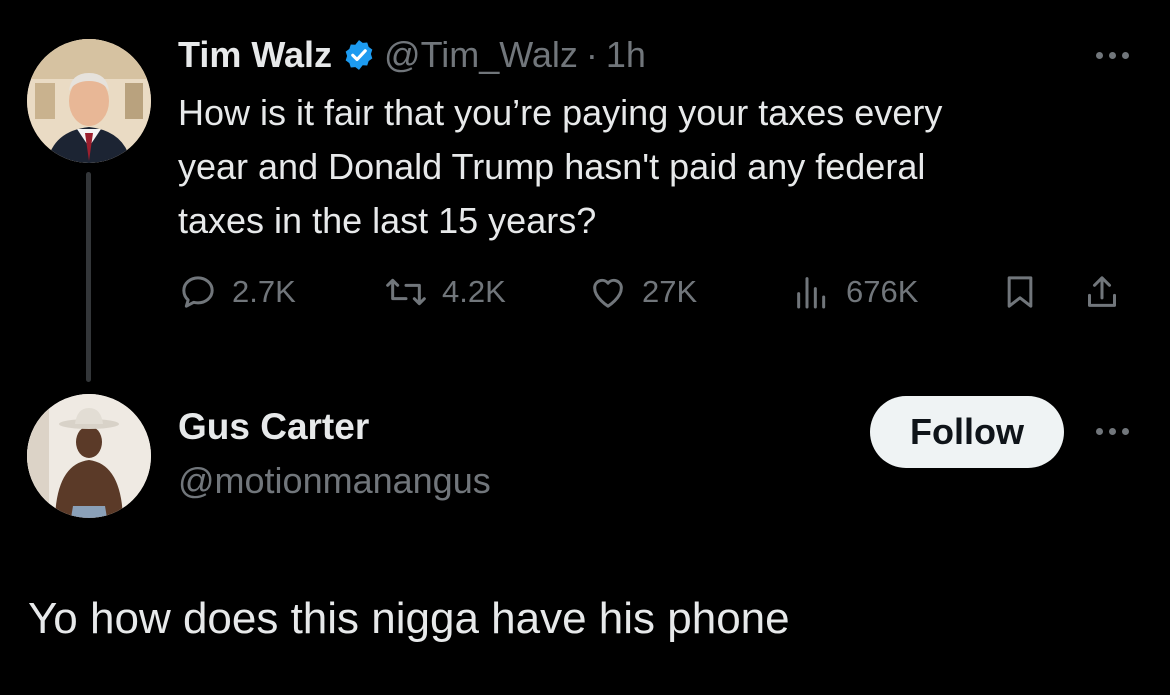 This screenshot has width=1170, height=695. Describe the element at coordinates (264, 291) in the screenshot. I see `reply-count: 2.7K` at that location.